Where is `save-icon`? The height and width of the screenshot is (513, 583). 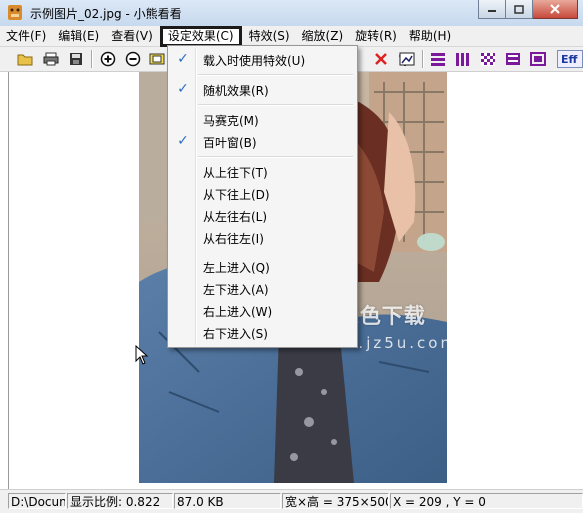 save-icon is located at coordinates (76, 59).